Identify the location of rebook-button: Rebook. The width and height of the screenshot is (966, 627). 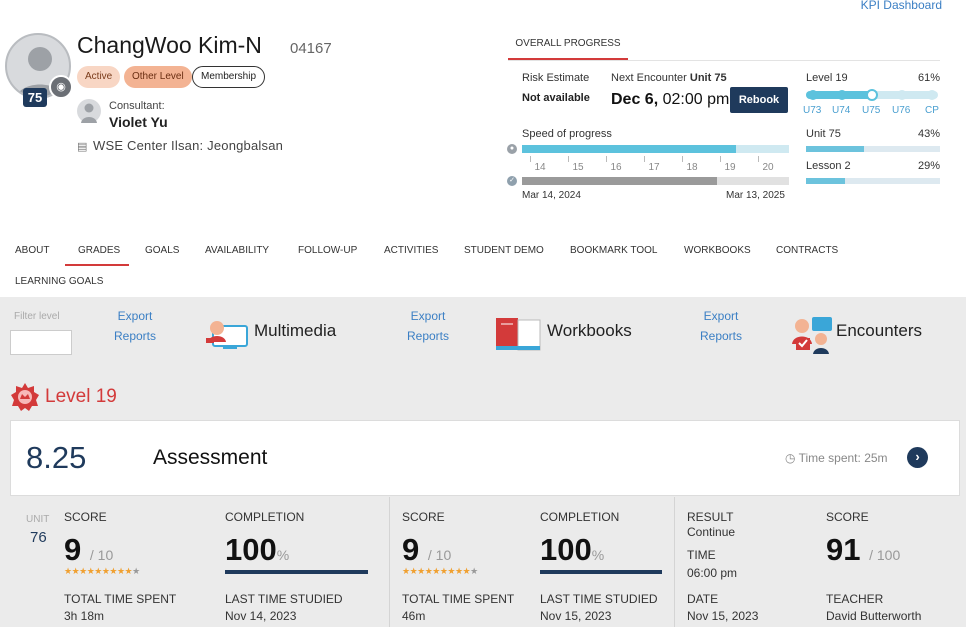
(759, 100).